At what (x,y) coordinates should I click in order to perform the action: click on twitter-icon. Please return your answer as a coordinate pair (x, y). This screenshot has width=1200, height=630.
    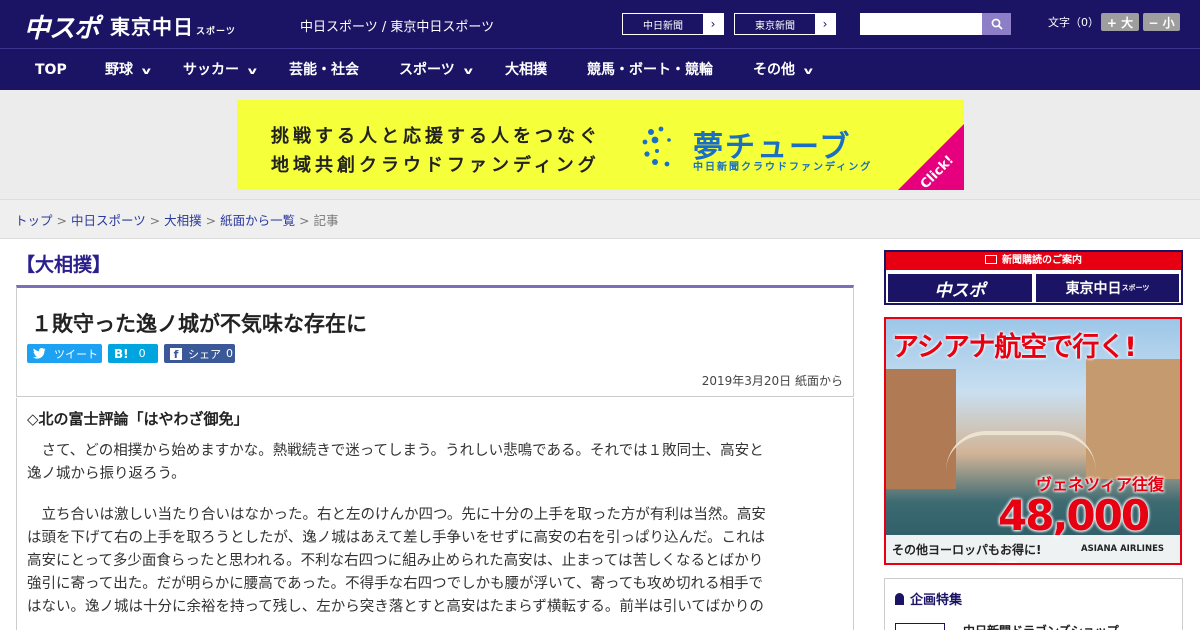
    Looking at the image, I should click on (39, 353).